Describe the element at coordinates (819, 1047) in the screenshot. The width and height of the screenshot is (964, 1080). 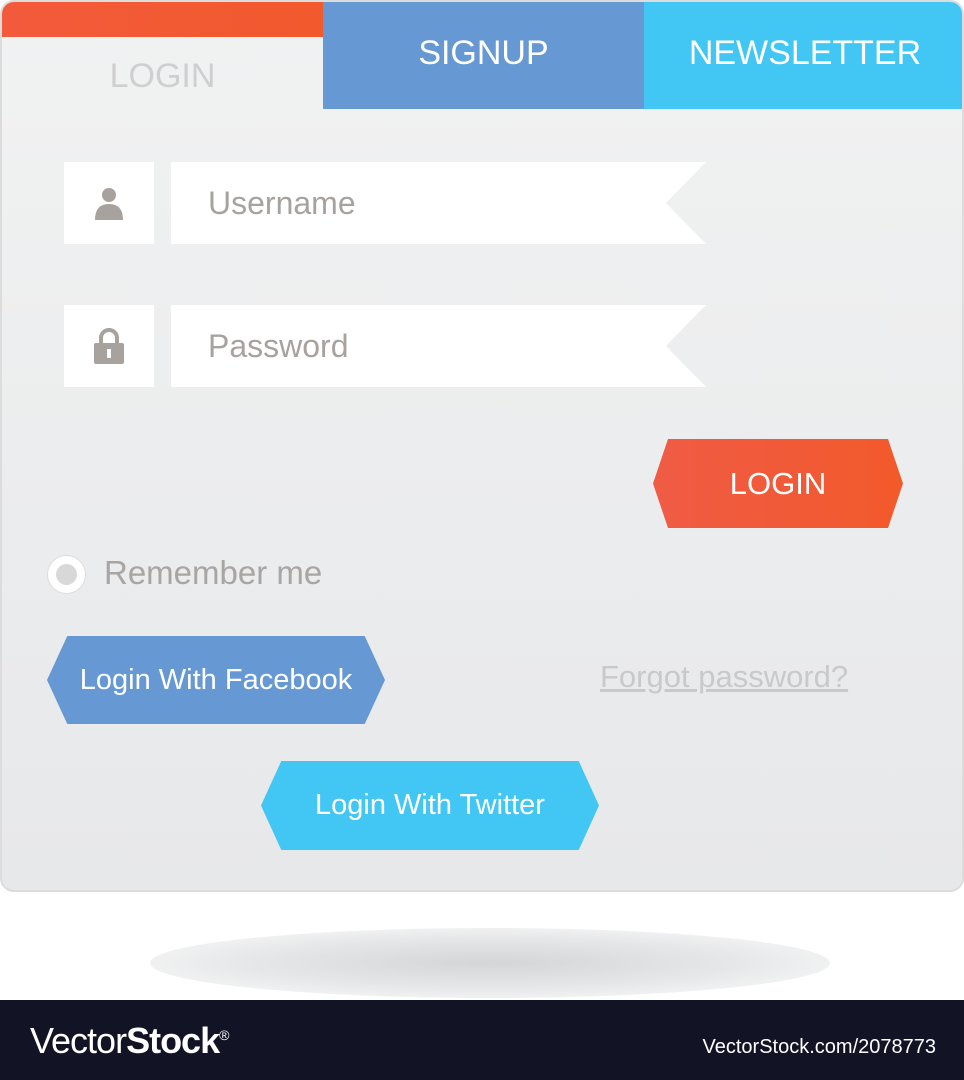
I see `stock-id: VectorStock.com/2078773` at that location.